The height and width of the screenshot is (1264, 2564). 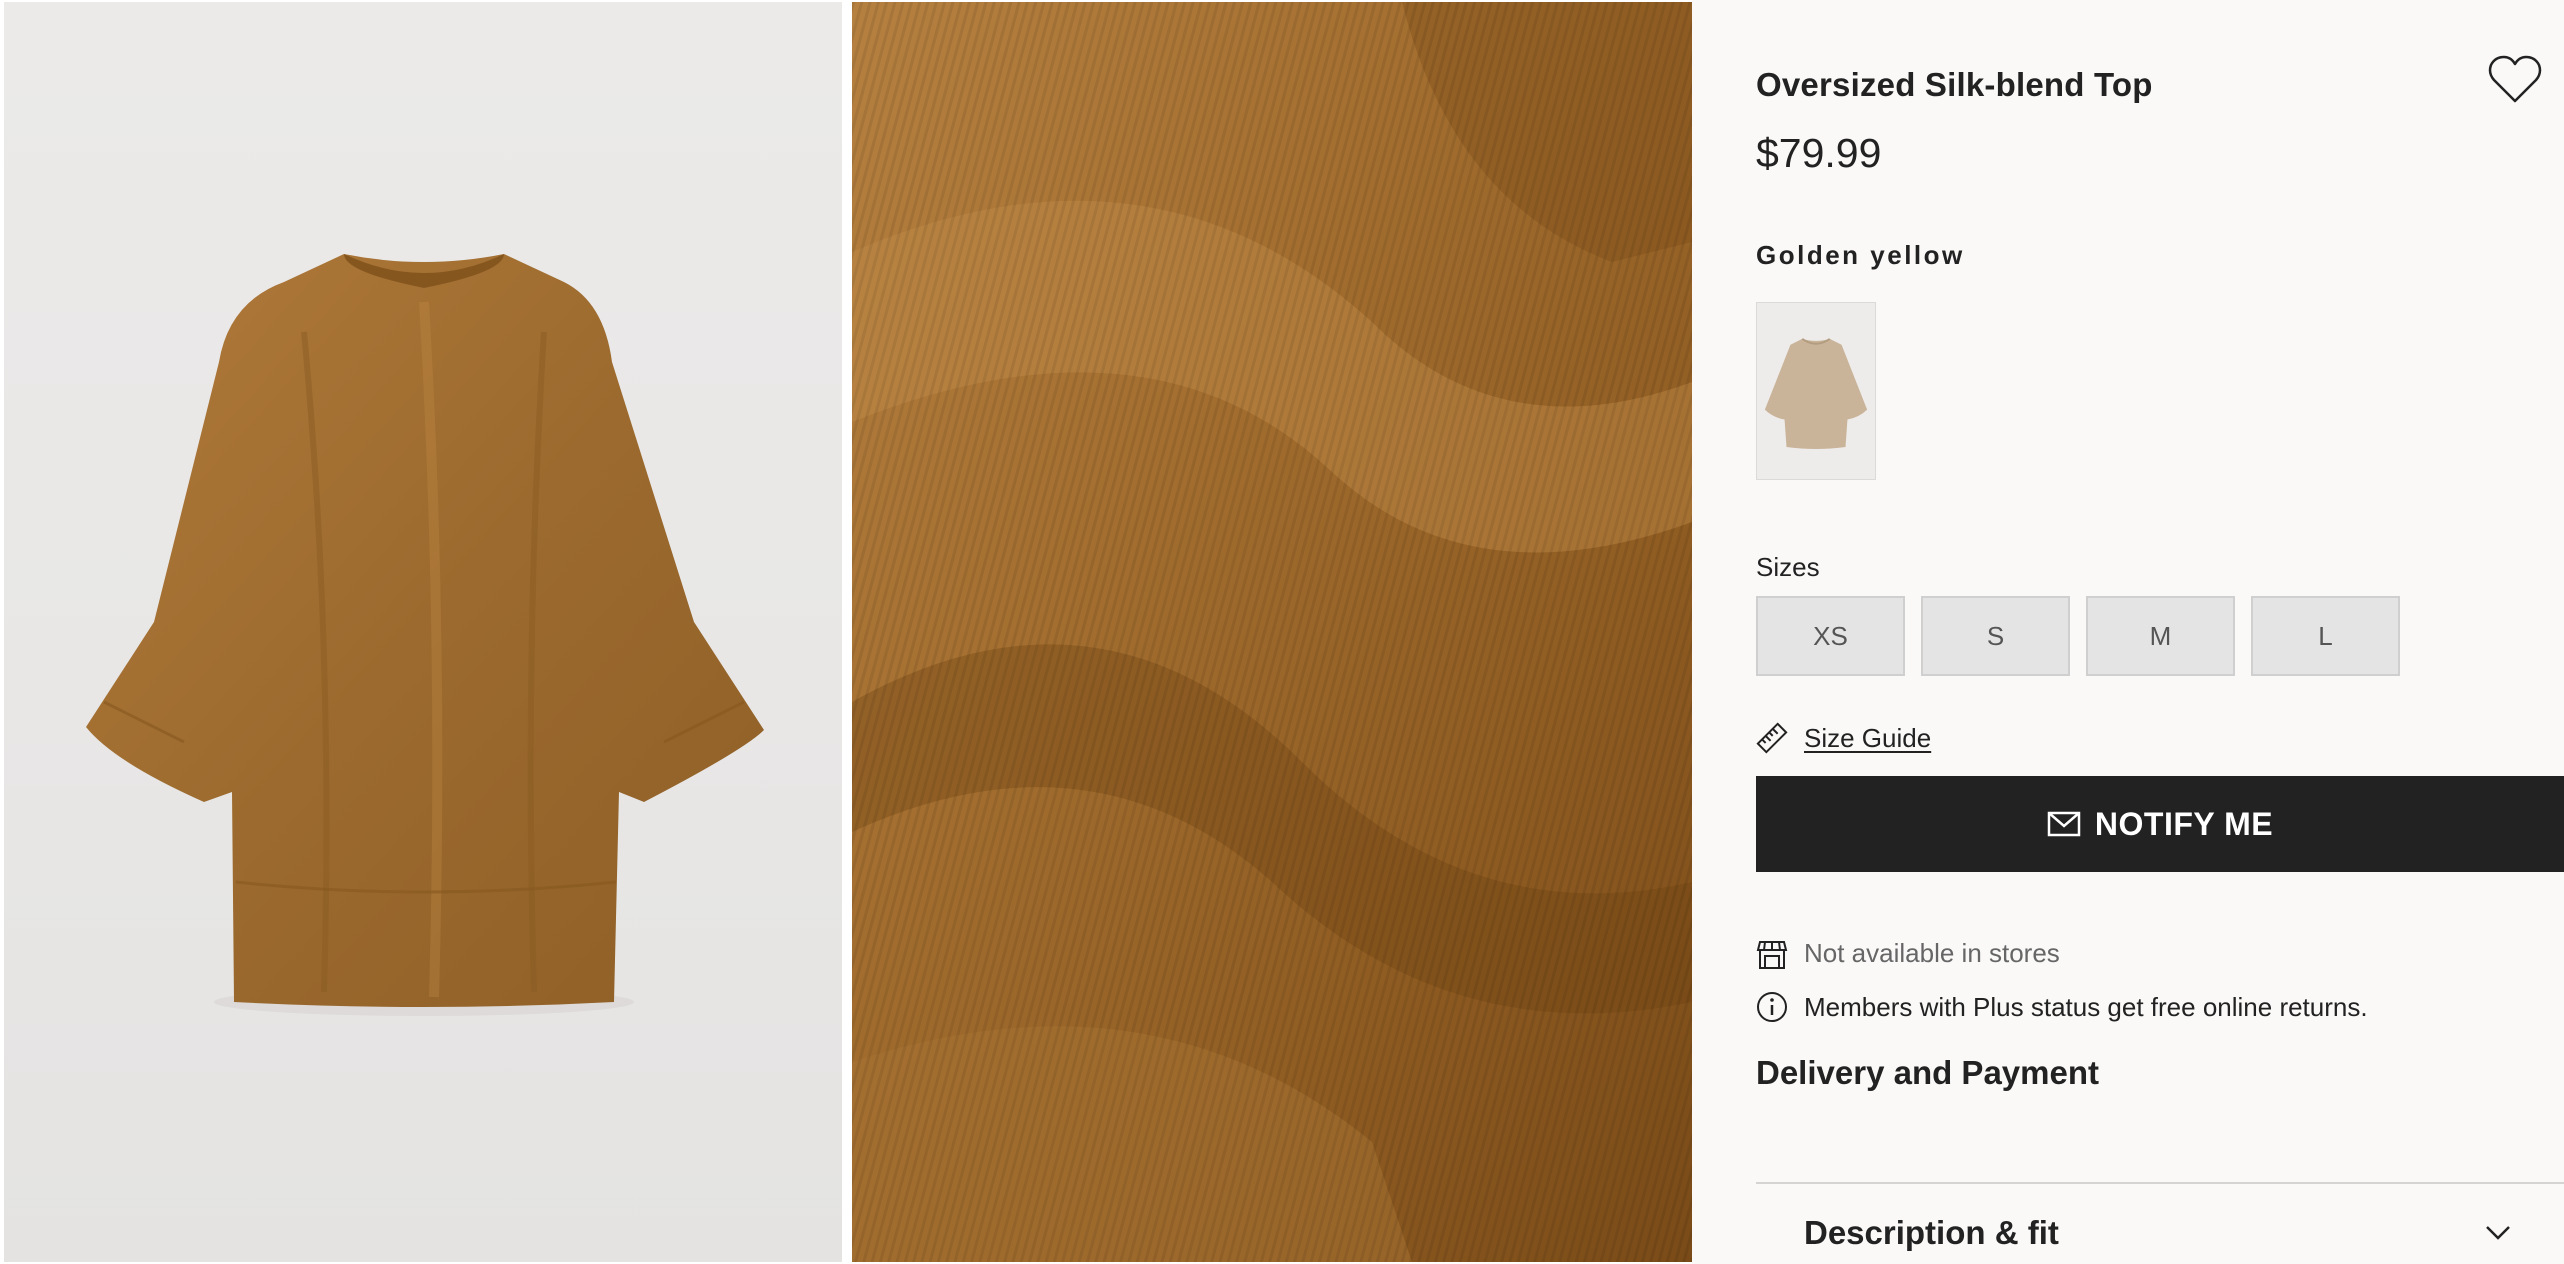 I want to click on size-option-s: S, so click(x=1995, y=636).